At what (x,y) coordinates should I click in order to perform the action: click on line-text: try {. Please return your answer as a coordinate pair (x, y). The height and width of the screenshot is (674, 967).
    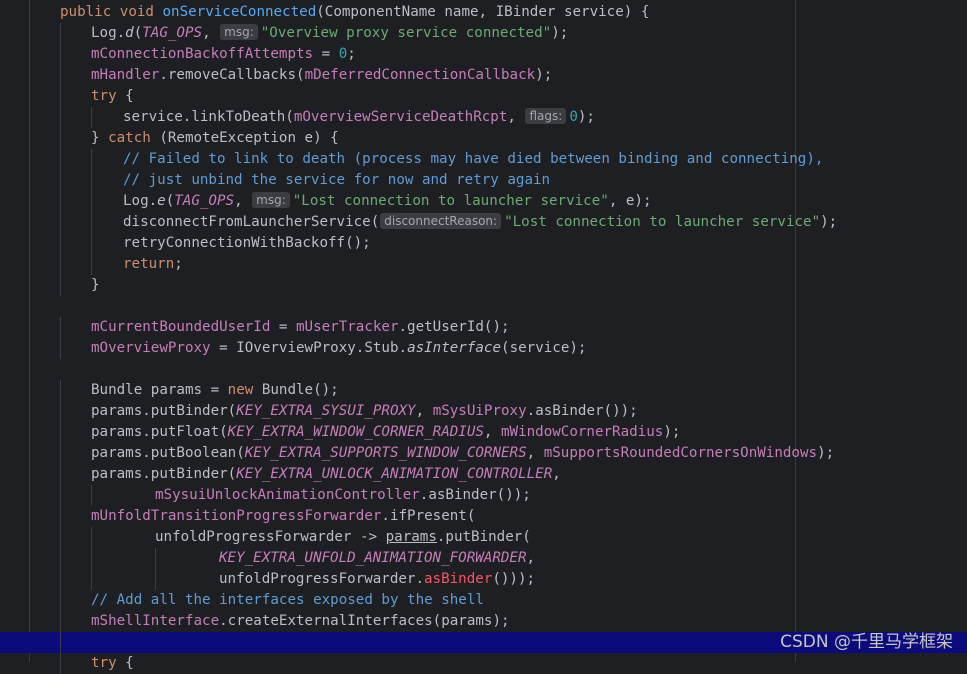
    Looking at the image, I should click on (112, 96).